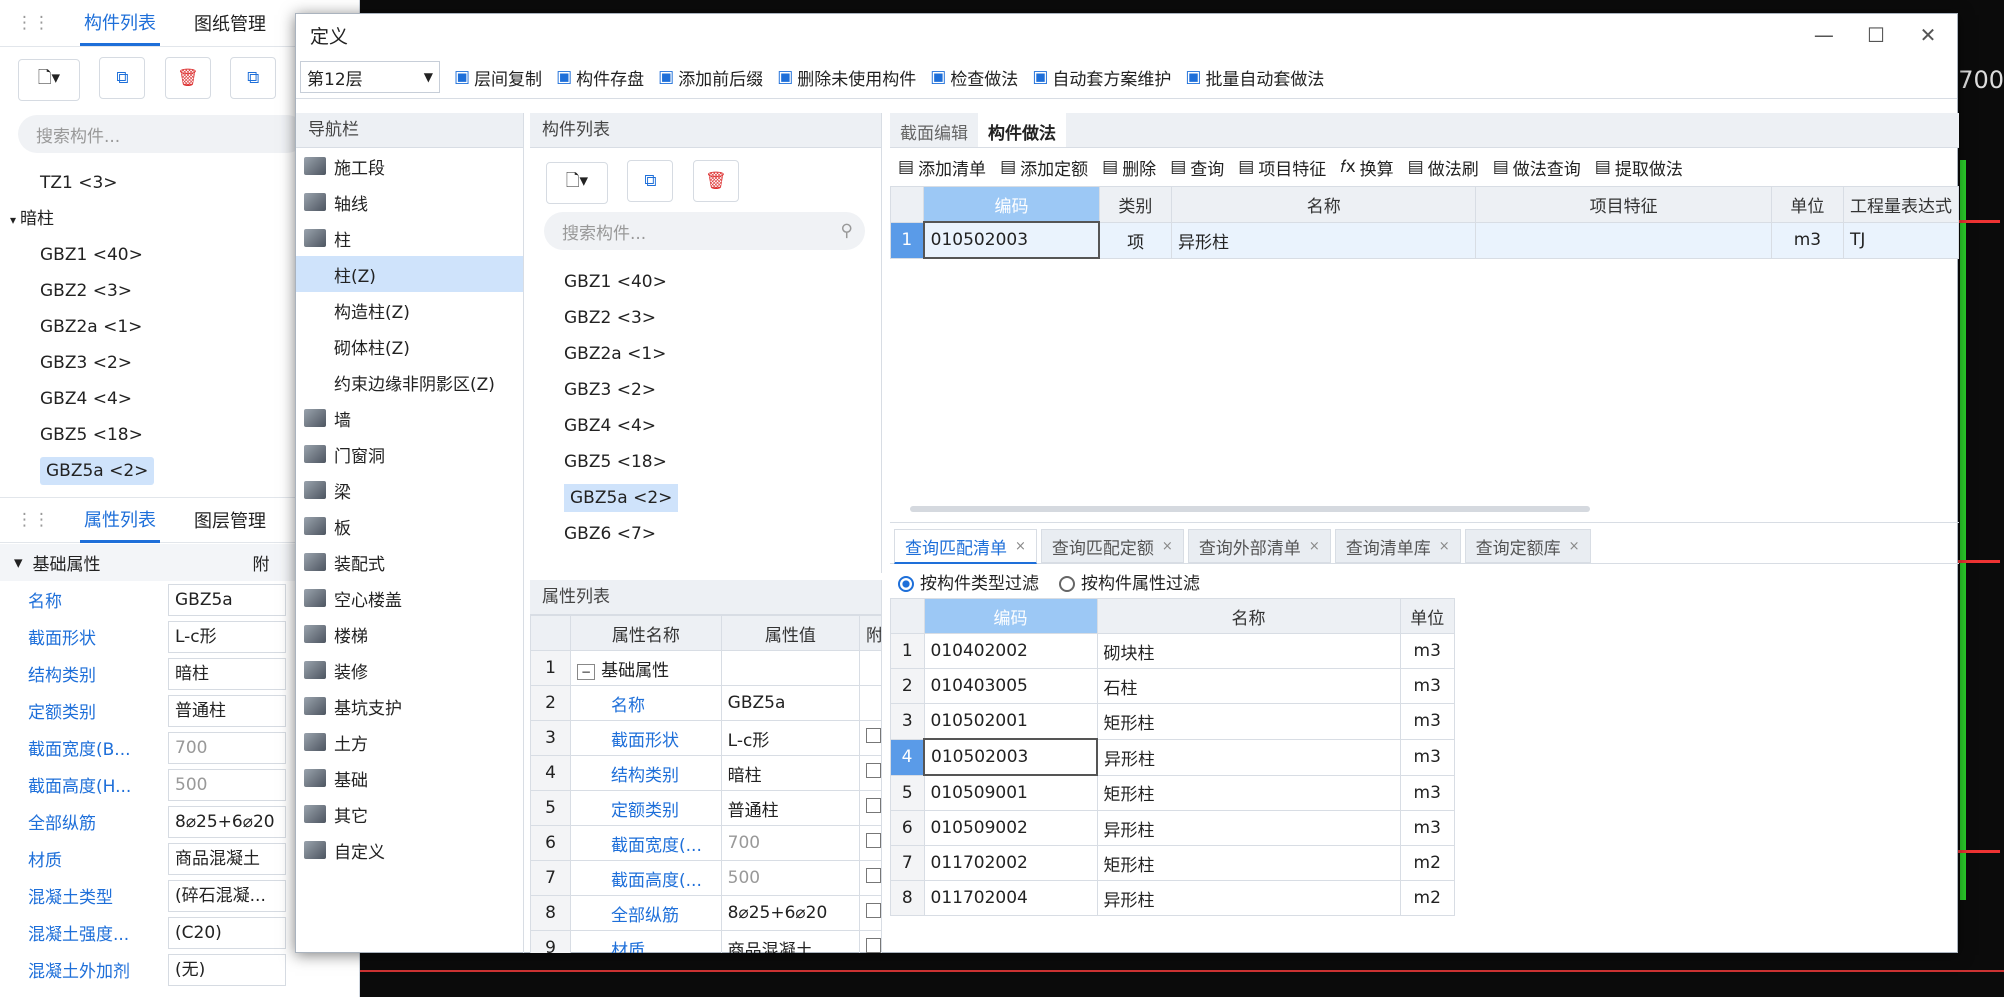  What do you see at coordinates (409, 274) in the screenshot?
I see `nav-item: 柱(Z)` at bounding box center [409, 274].